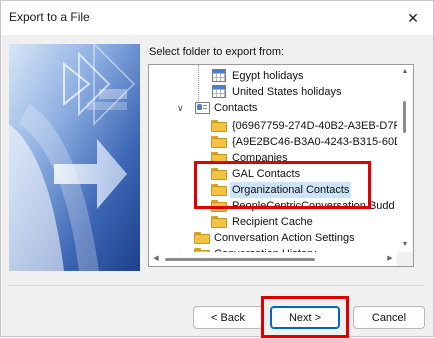  I want to click on tree-item-peoplecentric-conversation: PeopleCentricConversation Budd, so click(273, 206).